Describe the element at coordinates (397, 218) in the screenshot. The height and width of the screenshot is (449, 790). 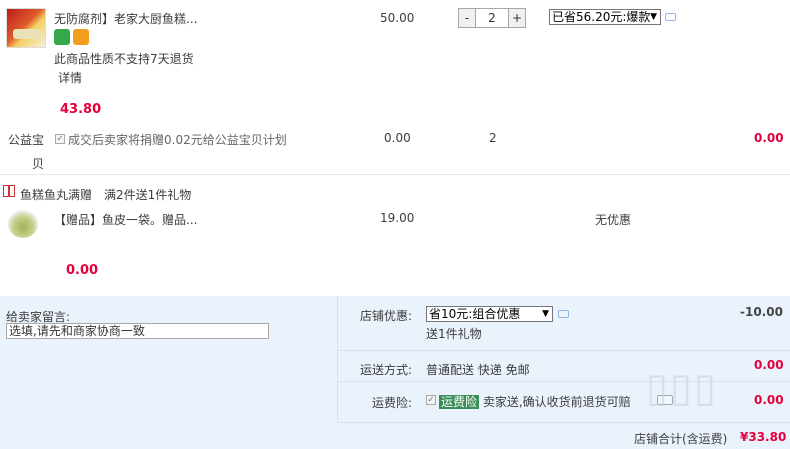
I see `gift-item-price: 19.00` at that location.